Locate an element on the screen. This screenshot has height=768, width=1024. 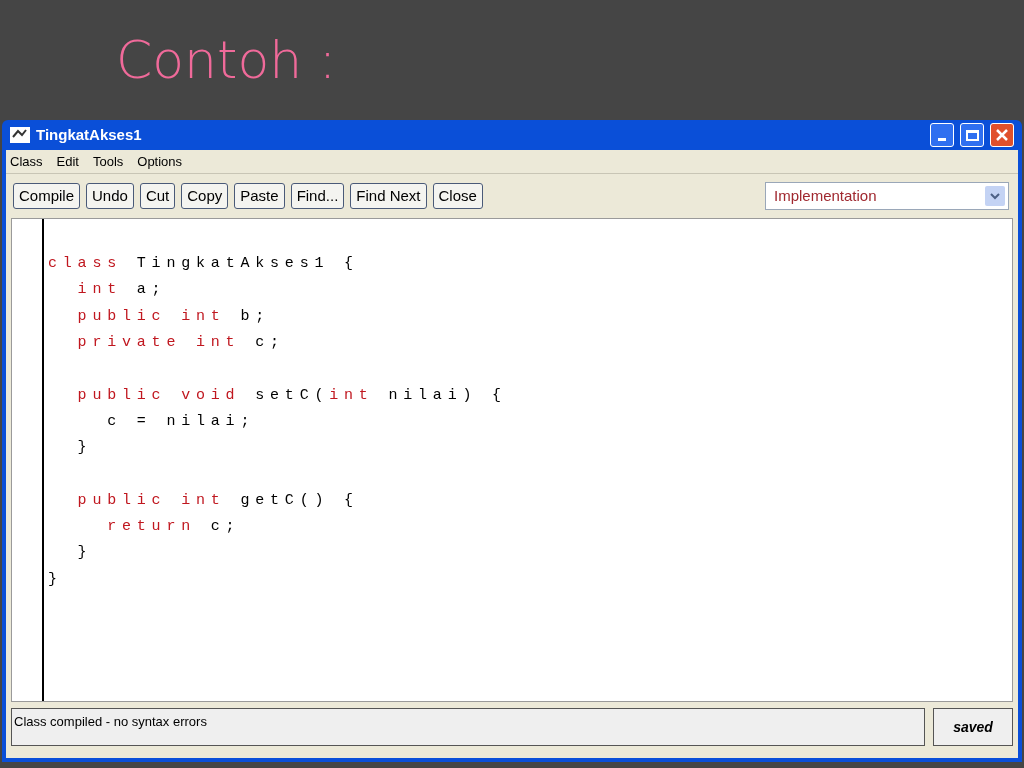
menu-item: Tools is located at coordinates (108, 161).